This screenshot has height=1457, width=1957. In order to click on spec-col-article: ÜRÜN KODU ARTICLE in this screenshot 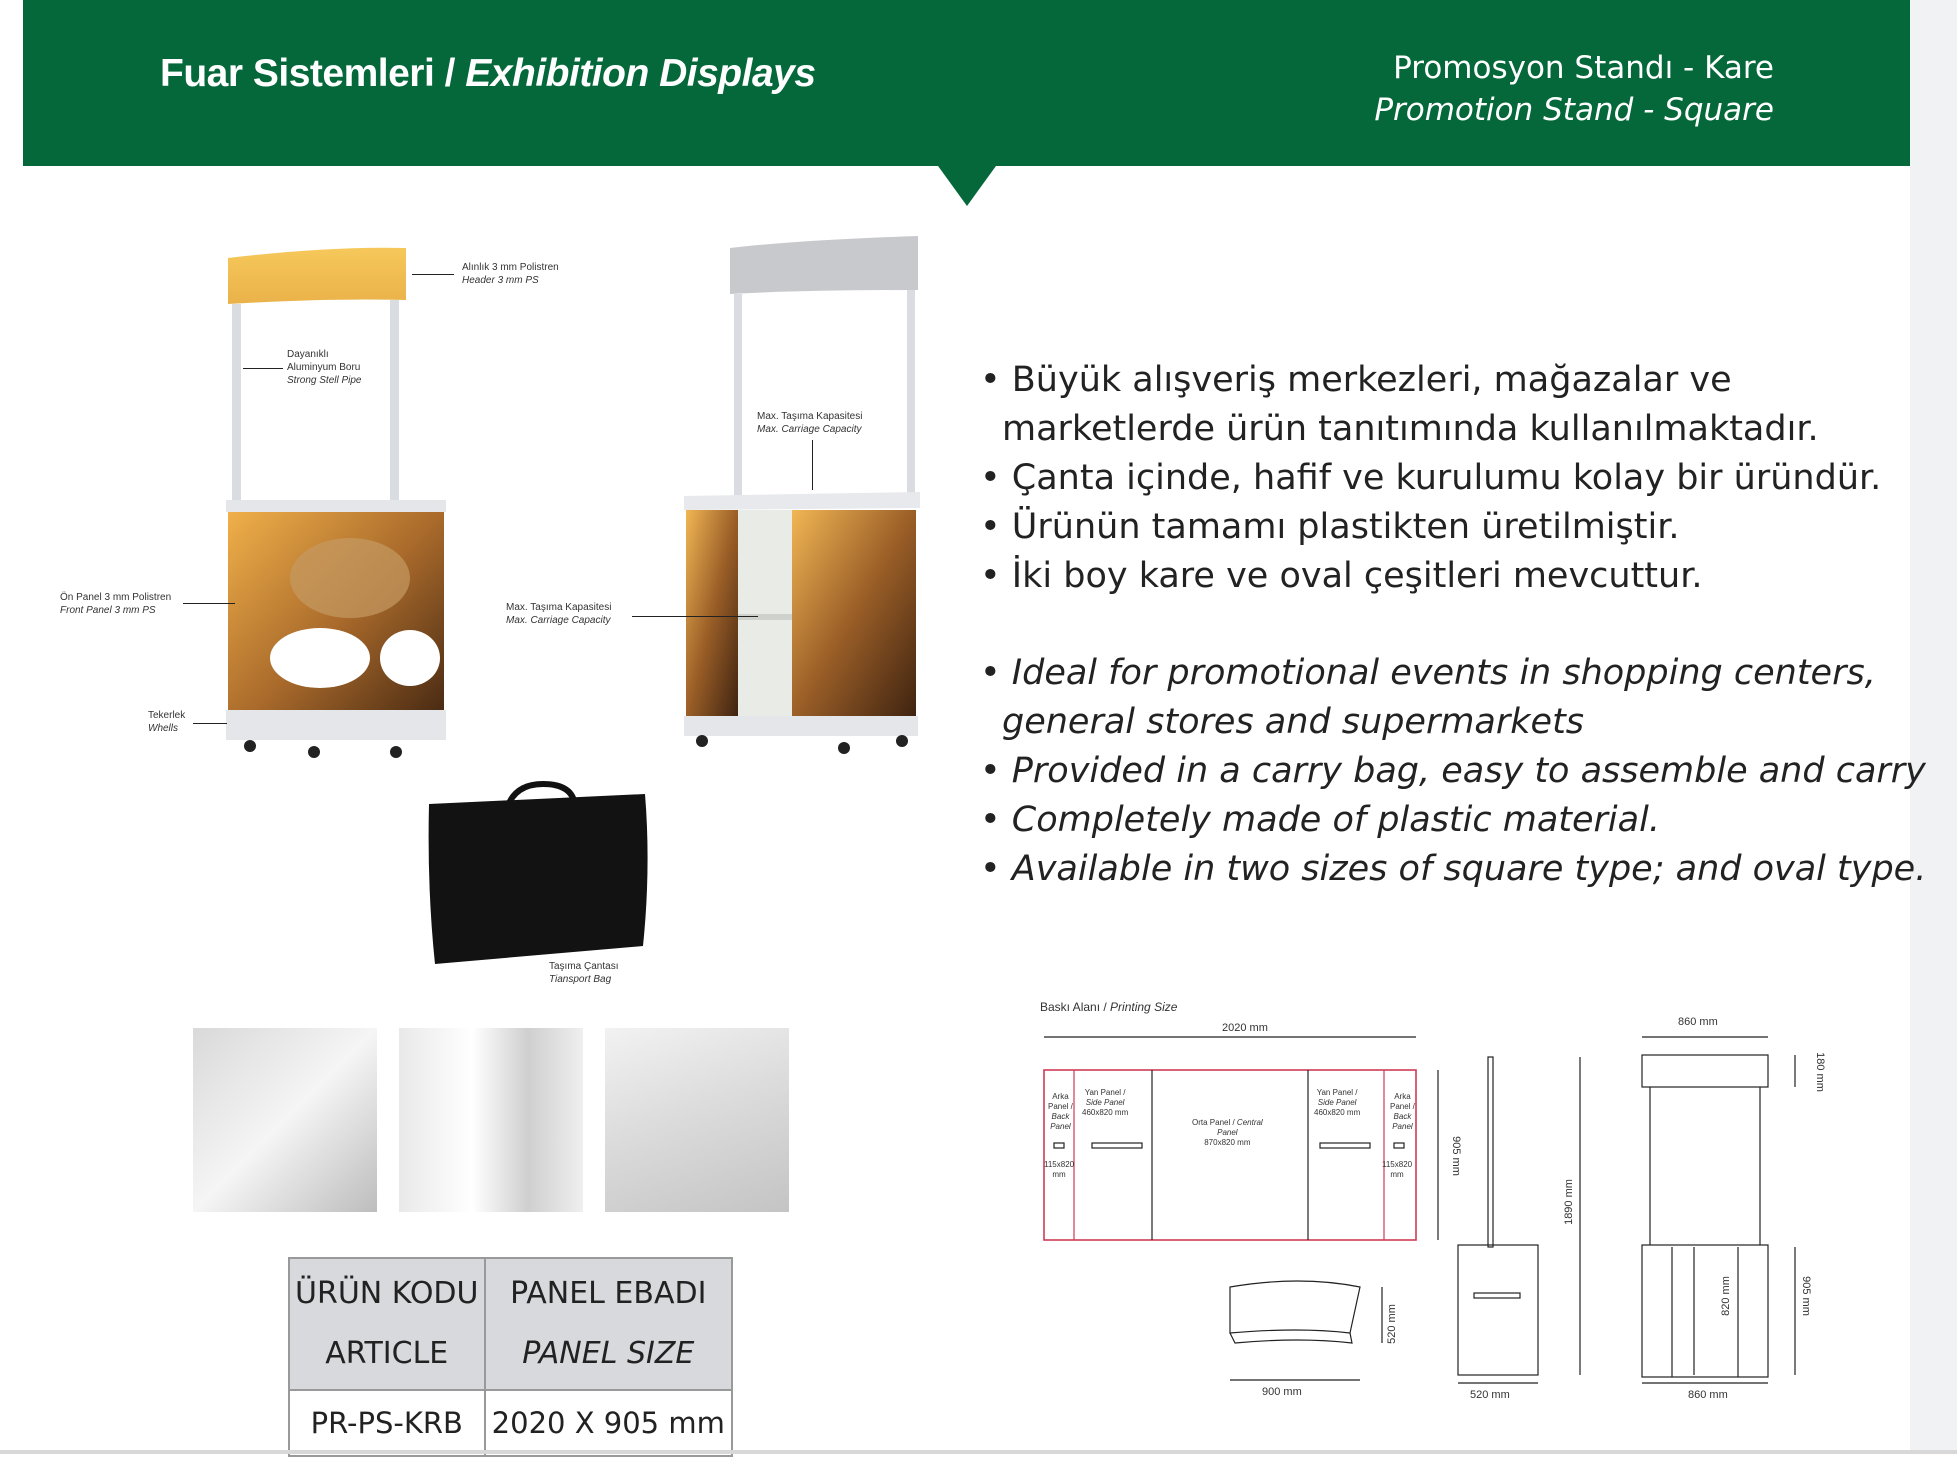, I will do `click(387, 1324)`.